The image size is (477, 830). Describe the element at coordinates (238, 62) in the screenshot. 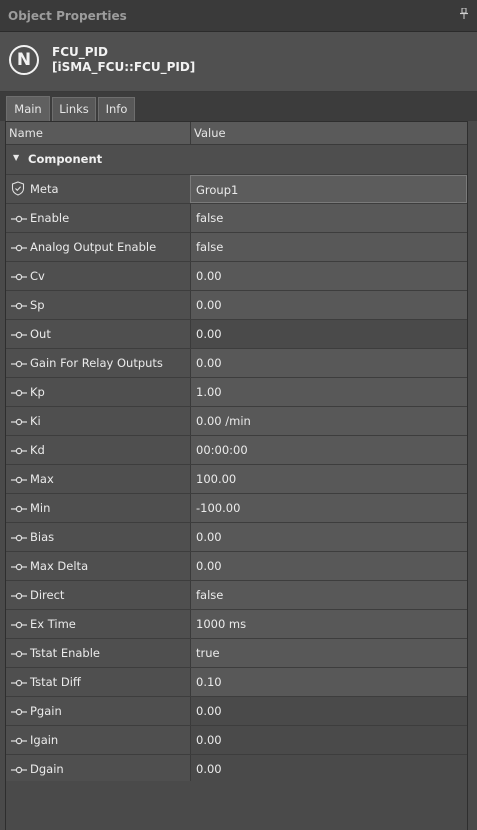

I see `object-header: N FCU_PID [iSMA_FCU::FCU_PID]` at that location.